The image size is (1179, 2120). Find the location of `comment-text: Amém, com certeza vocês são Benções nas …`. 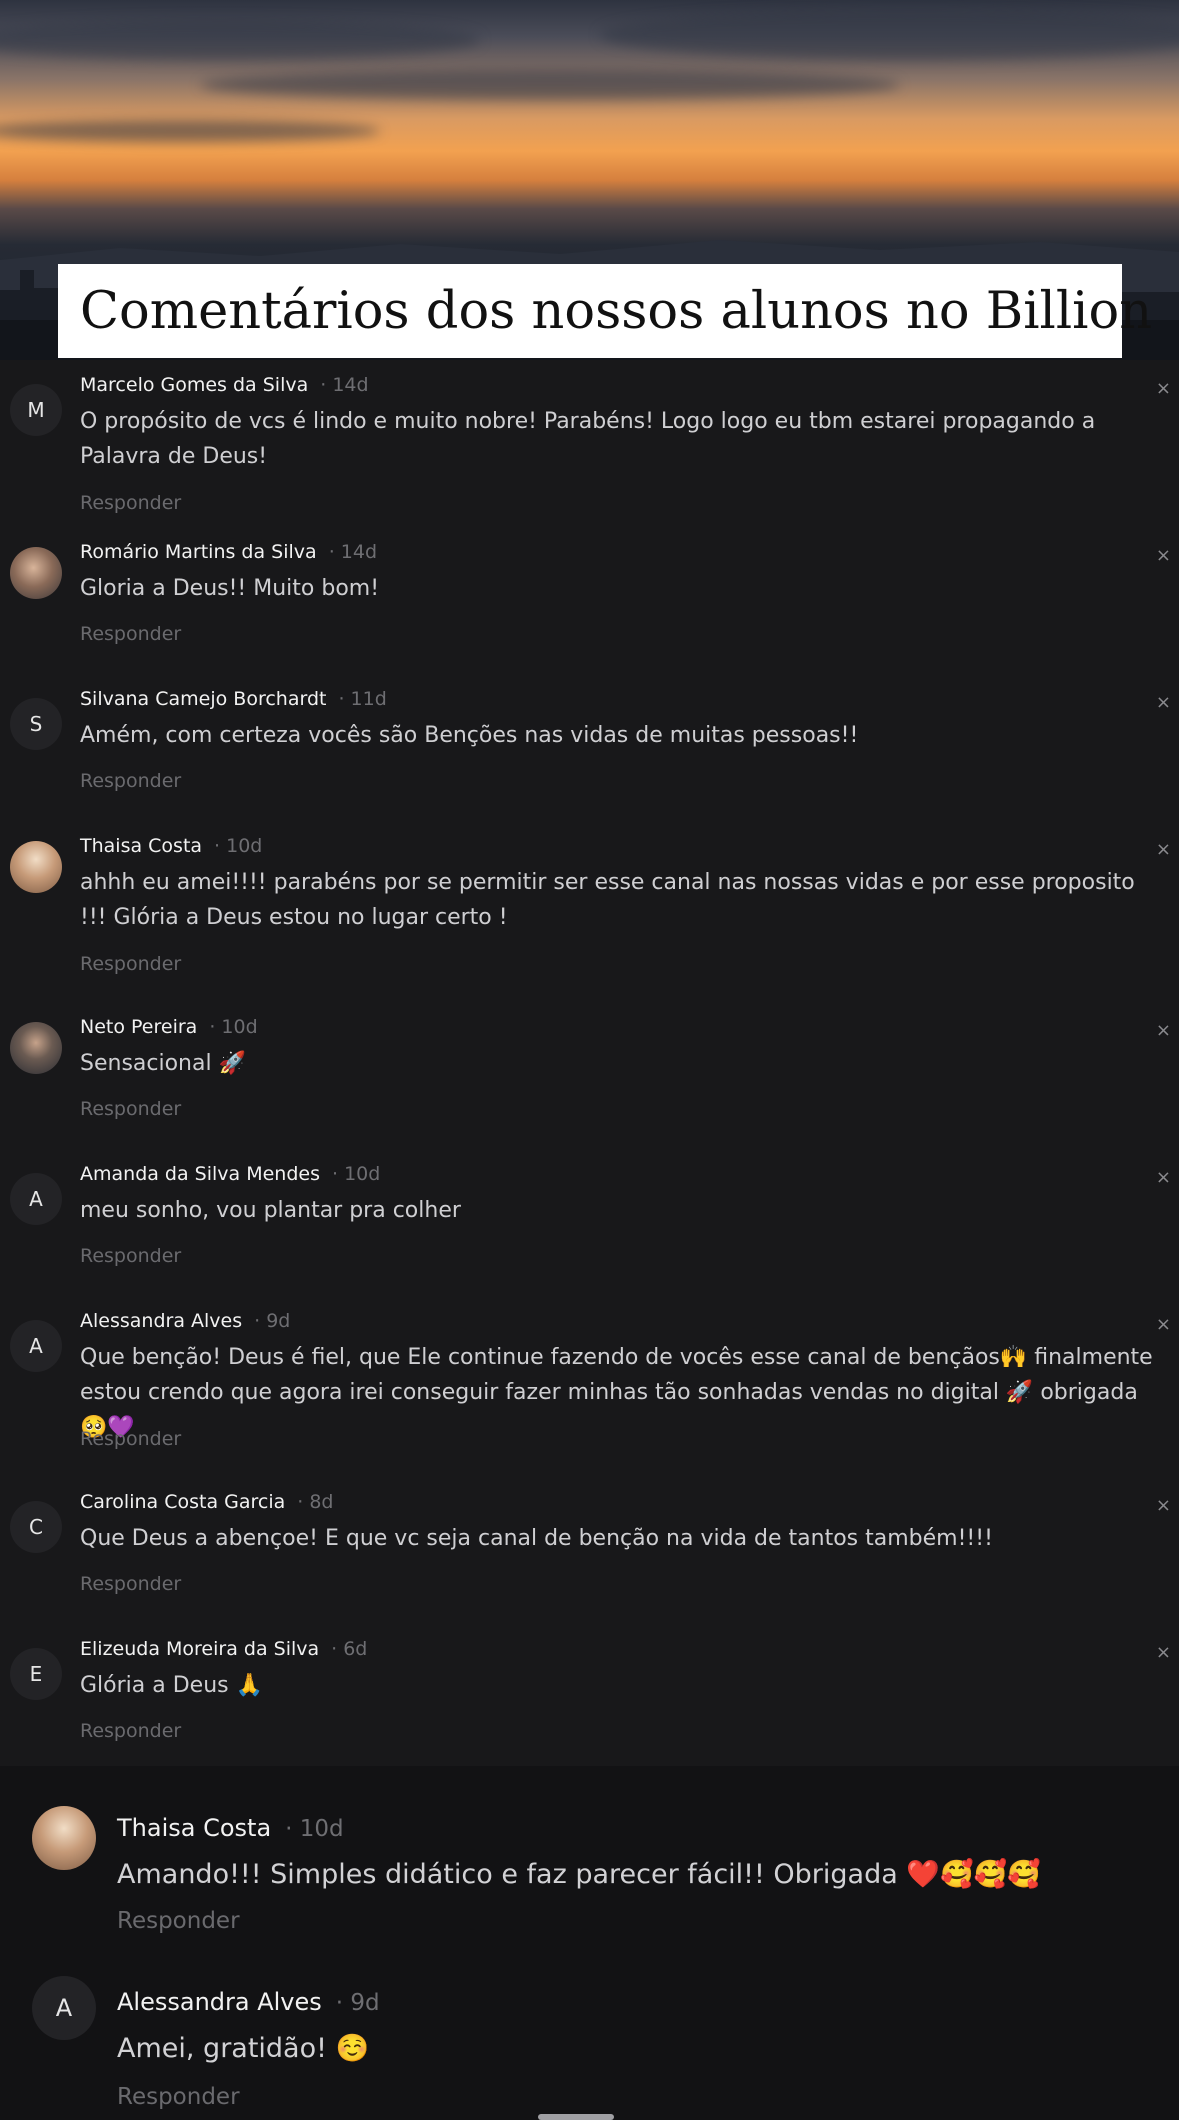

comment-text: Amém, com certeza vocês são Benções nas … is located at coordinates (469, 735).